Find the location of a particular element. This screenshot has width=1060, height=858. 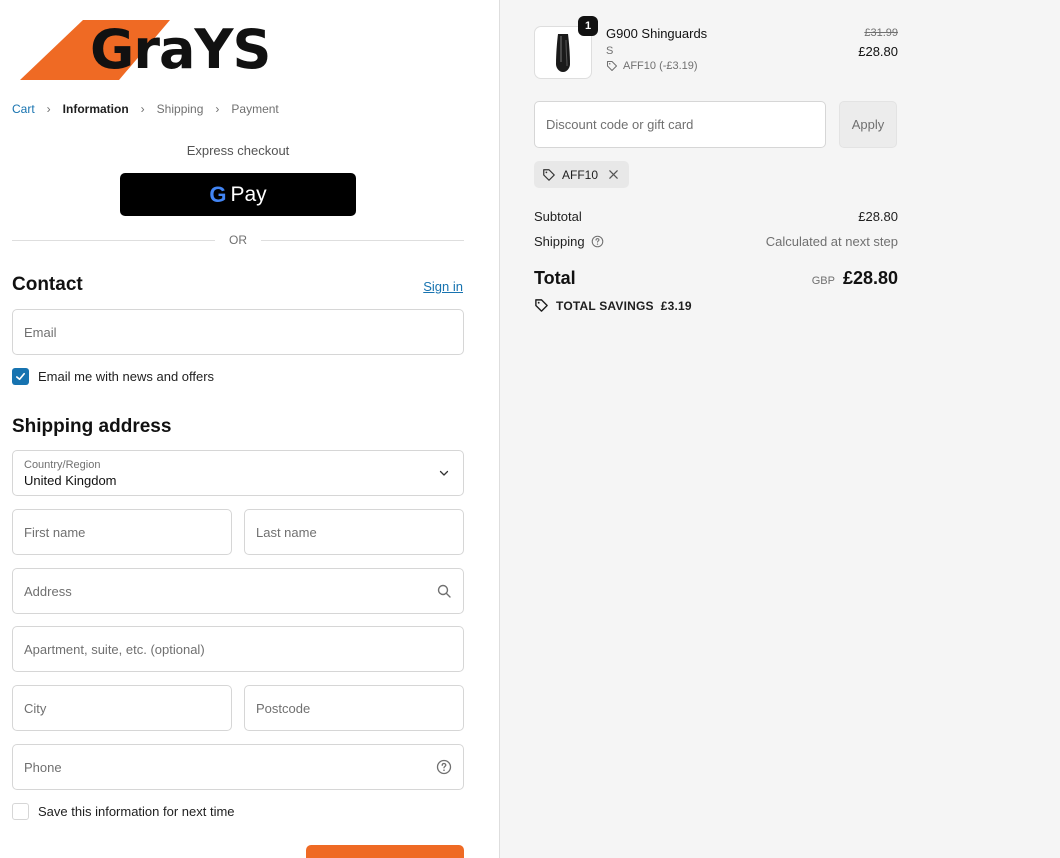

product-discount: AFF10 (-£3.19) is located at coordinates (652, 66).